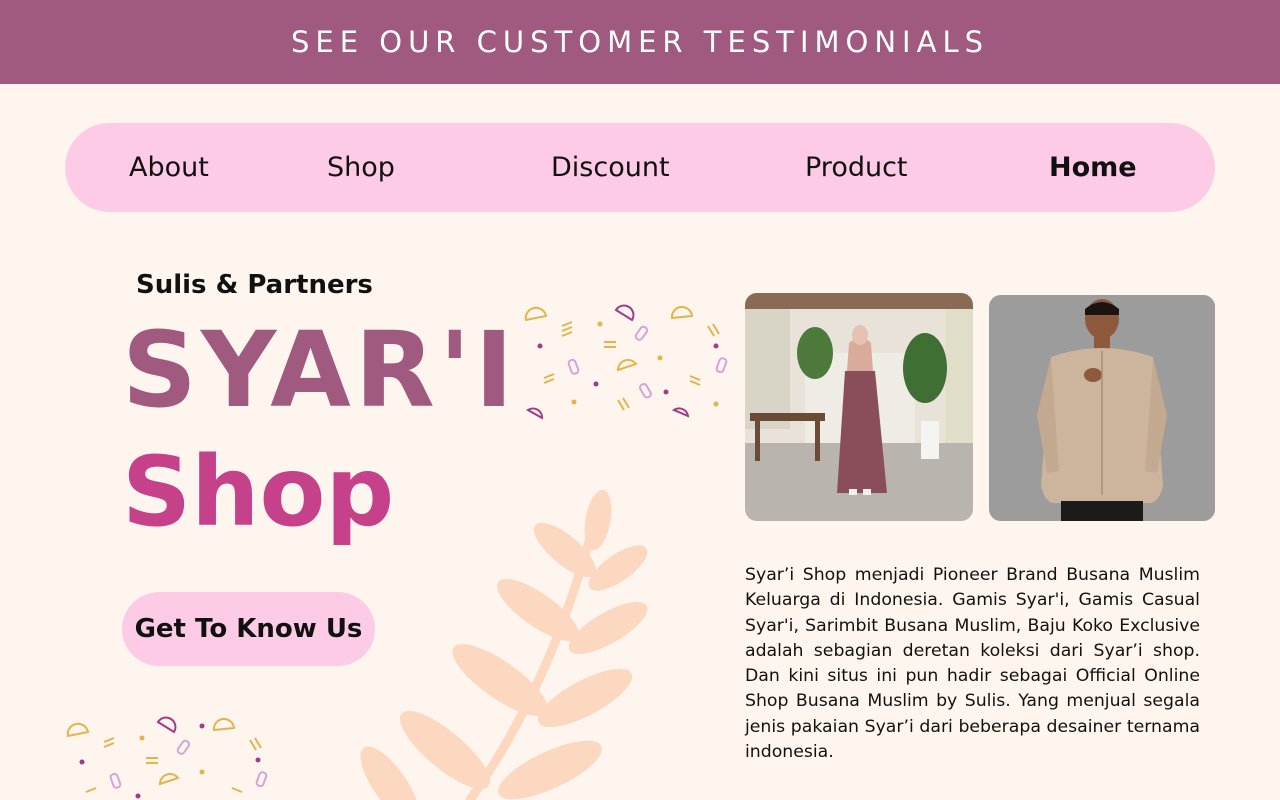  I want to click on product-photo-gamis, so click(859, 407).